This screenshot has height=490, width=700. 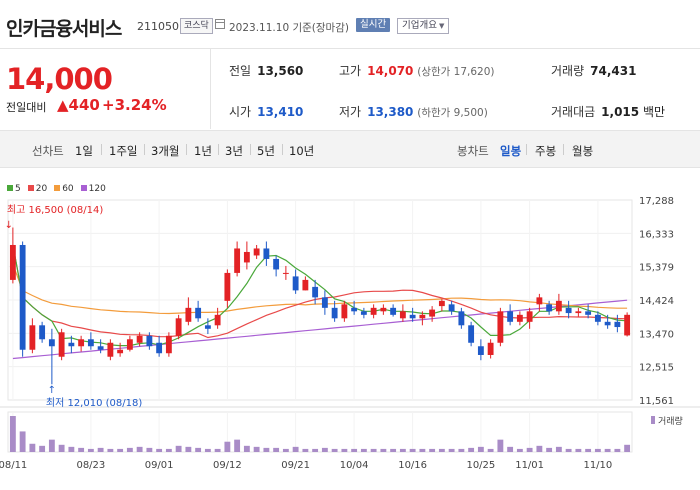 I want to click on x-tick-label: 09/01, so click(x=159, y=465).